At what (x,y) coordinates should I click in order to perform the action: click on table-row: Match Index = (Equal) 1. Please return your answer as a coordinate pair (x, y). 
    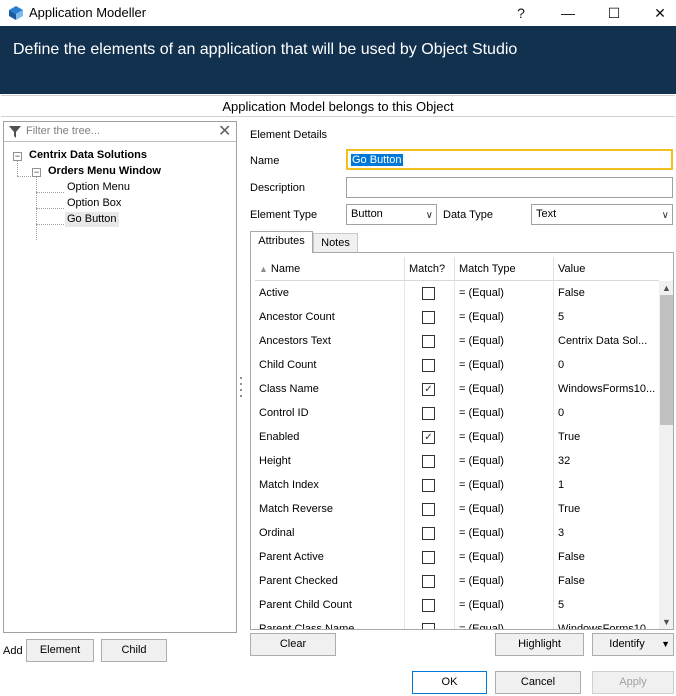
    Looking at the image, I should click on (457, 485).